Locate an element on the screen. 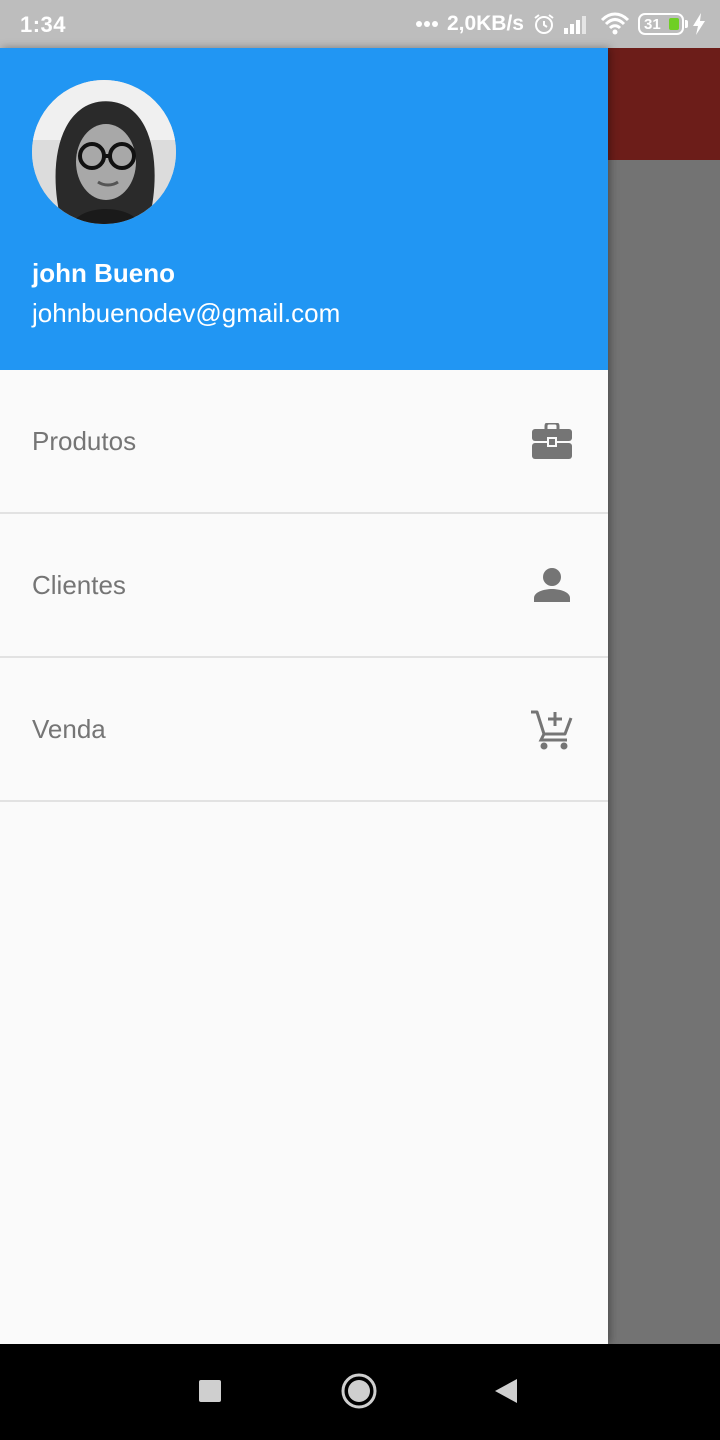 Image resolution: width=720 pixels, height=1440 pixels. drawer-item-label: Clientes is located at coordinates (79, 584).